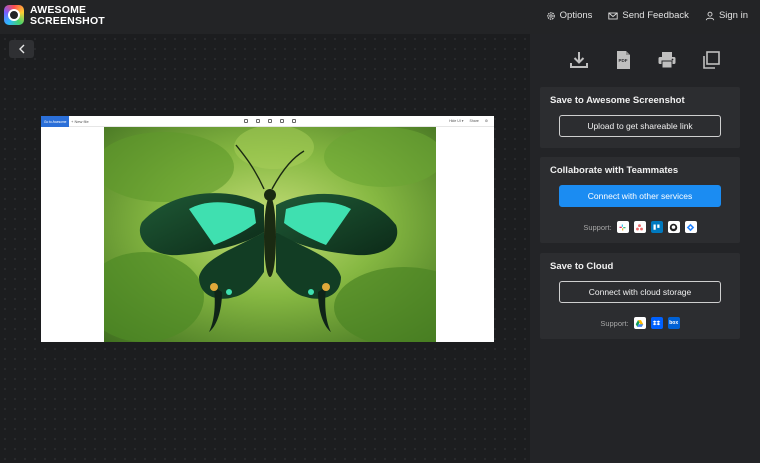 The height and width of the screenshot is (463, 760). I want to click on trello-icon, so click(656, 227).